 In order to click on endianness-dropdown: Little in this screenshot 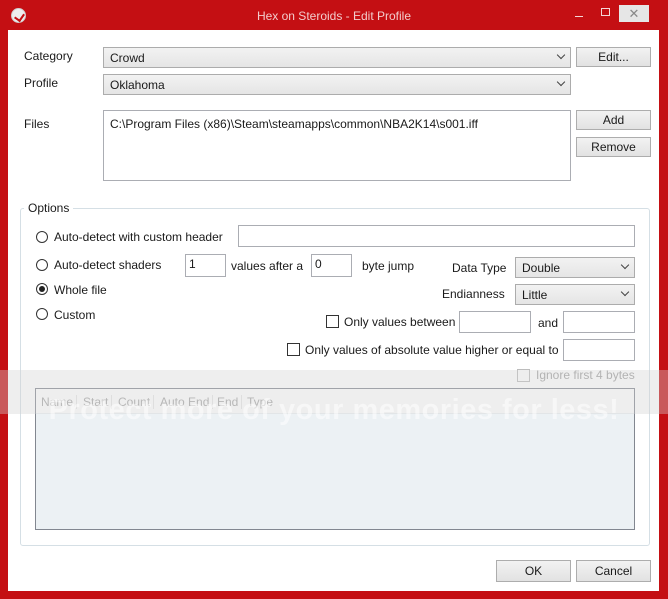, I will do `click(575, 294)`.